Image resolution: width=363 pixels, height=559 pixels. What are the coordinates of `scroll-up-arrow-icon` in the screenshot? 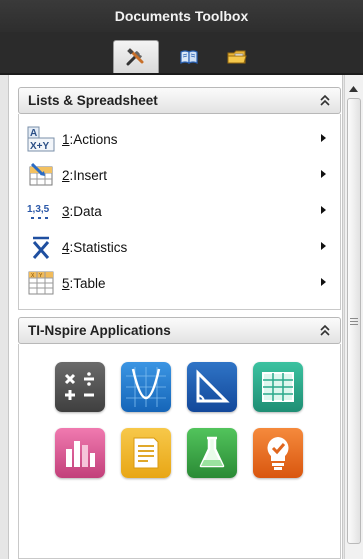 It's located at (353, 88).